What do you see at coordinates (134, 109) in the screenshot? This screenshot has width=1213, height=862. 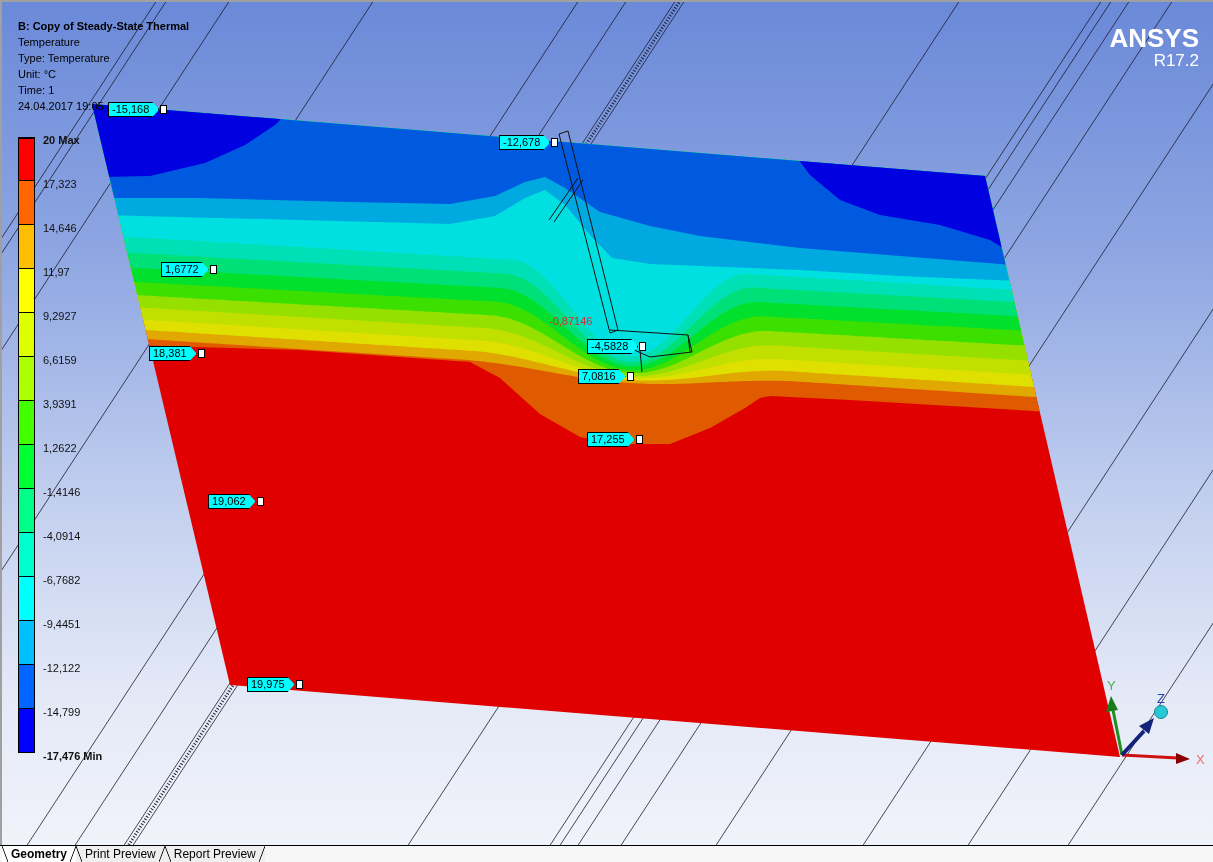 I see `probe-label: -15,168` at bounding box center [134, 109].